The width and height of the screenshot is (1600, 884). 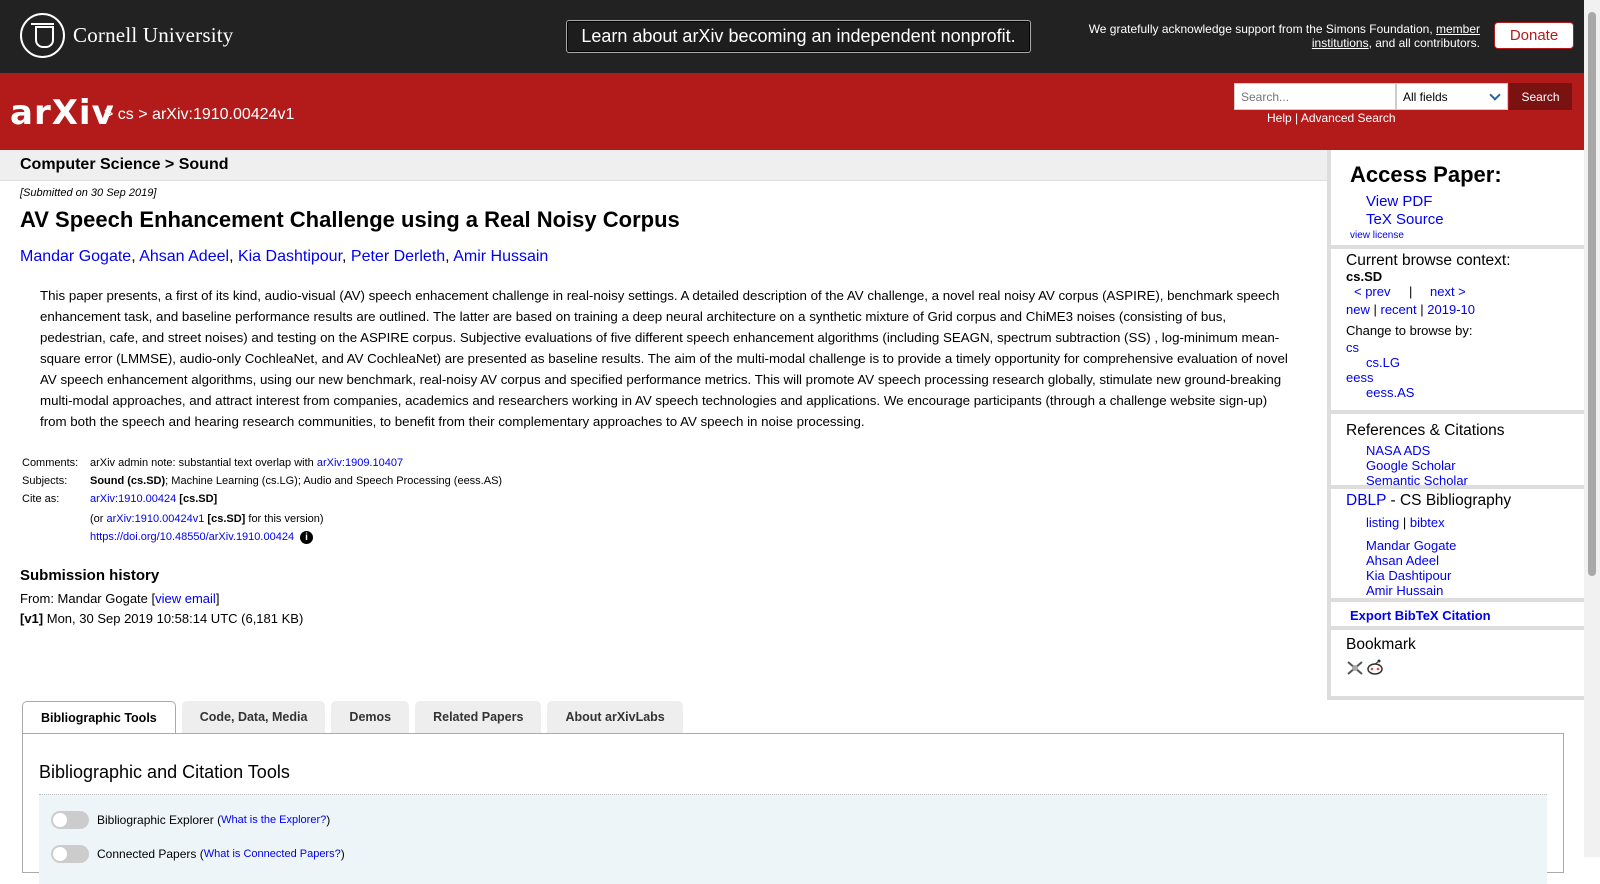 I want to click on browse-context-title: Current browse context:, so click(x=1428, y=260).